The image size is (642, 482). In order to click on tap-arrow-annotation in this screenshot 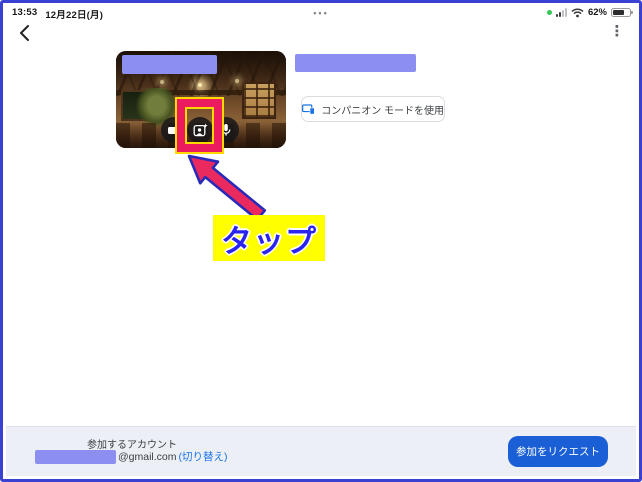, I will do `click(227, 187)`.